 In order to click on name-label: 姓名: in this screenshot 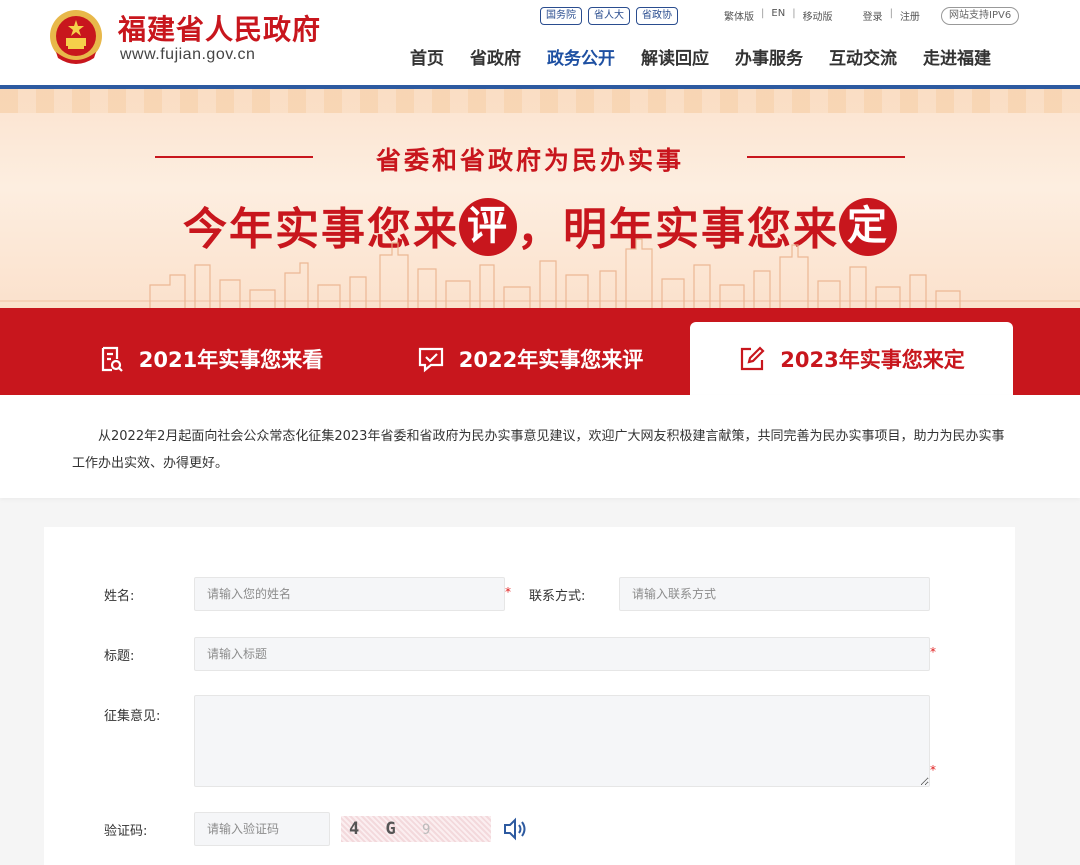, I will do `click(119, 596)`.